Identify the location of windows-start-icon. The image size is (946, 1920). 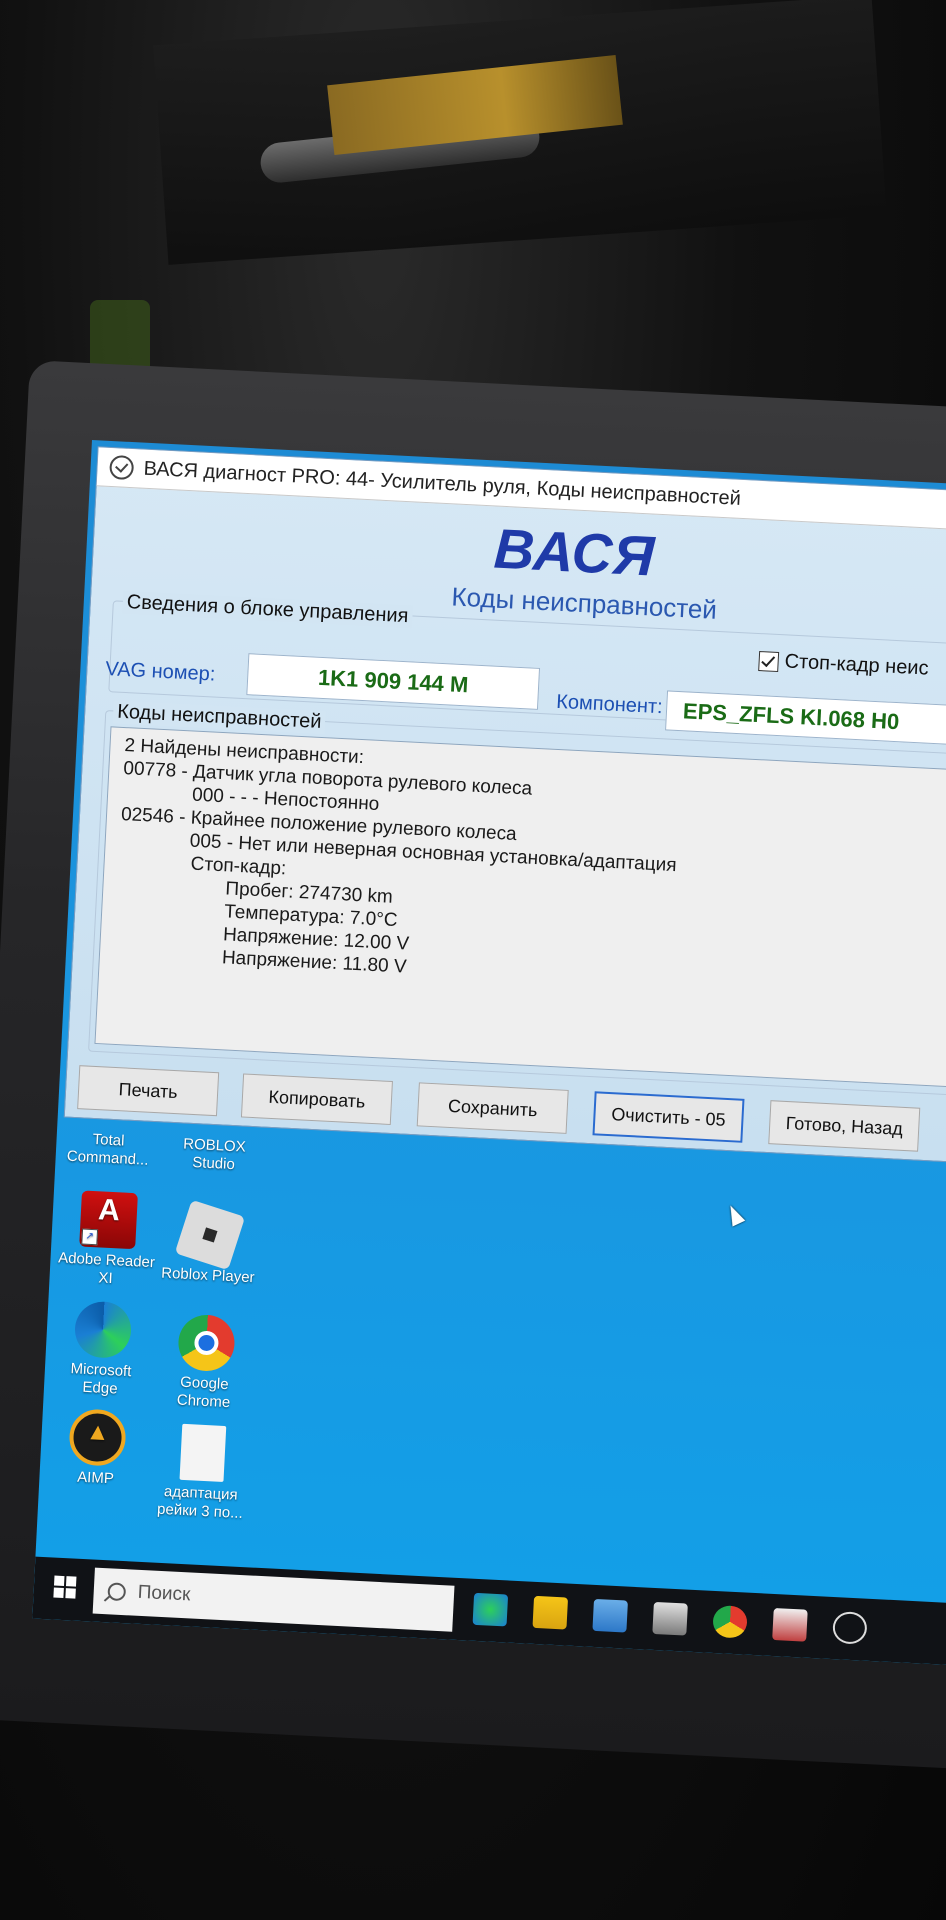
(65, 1587).